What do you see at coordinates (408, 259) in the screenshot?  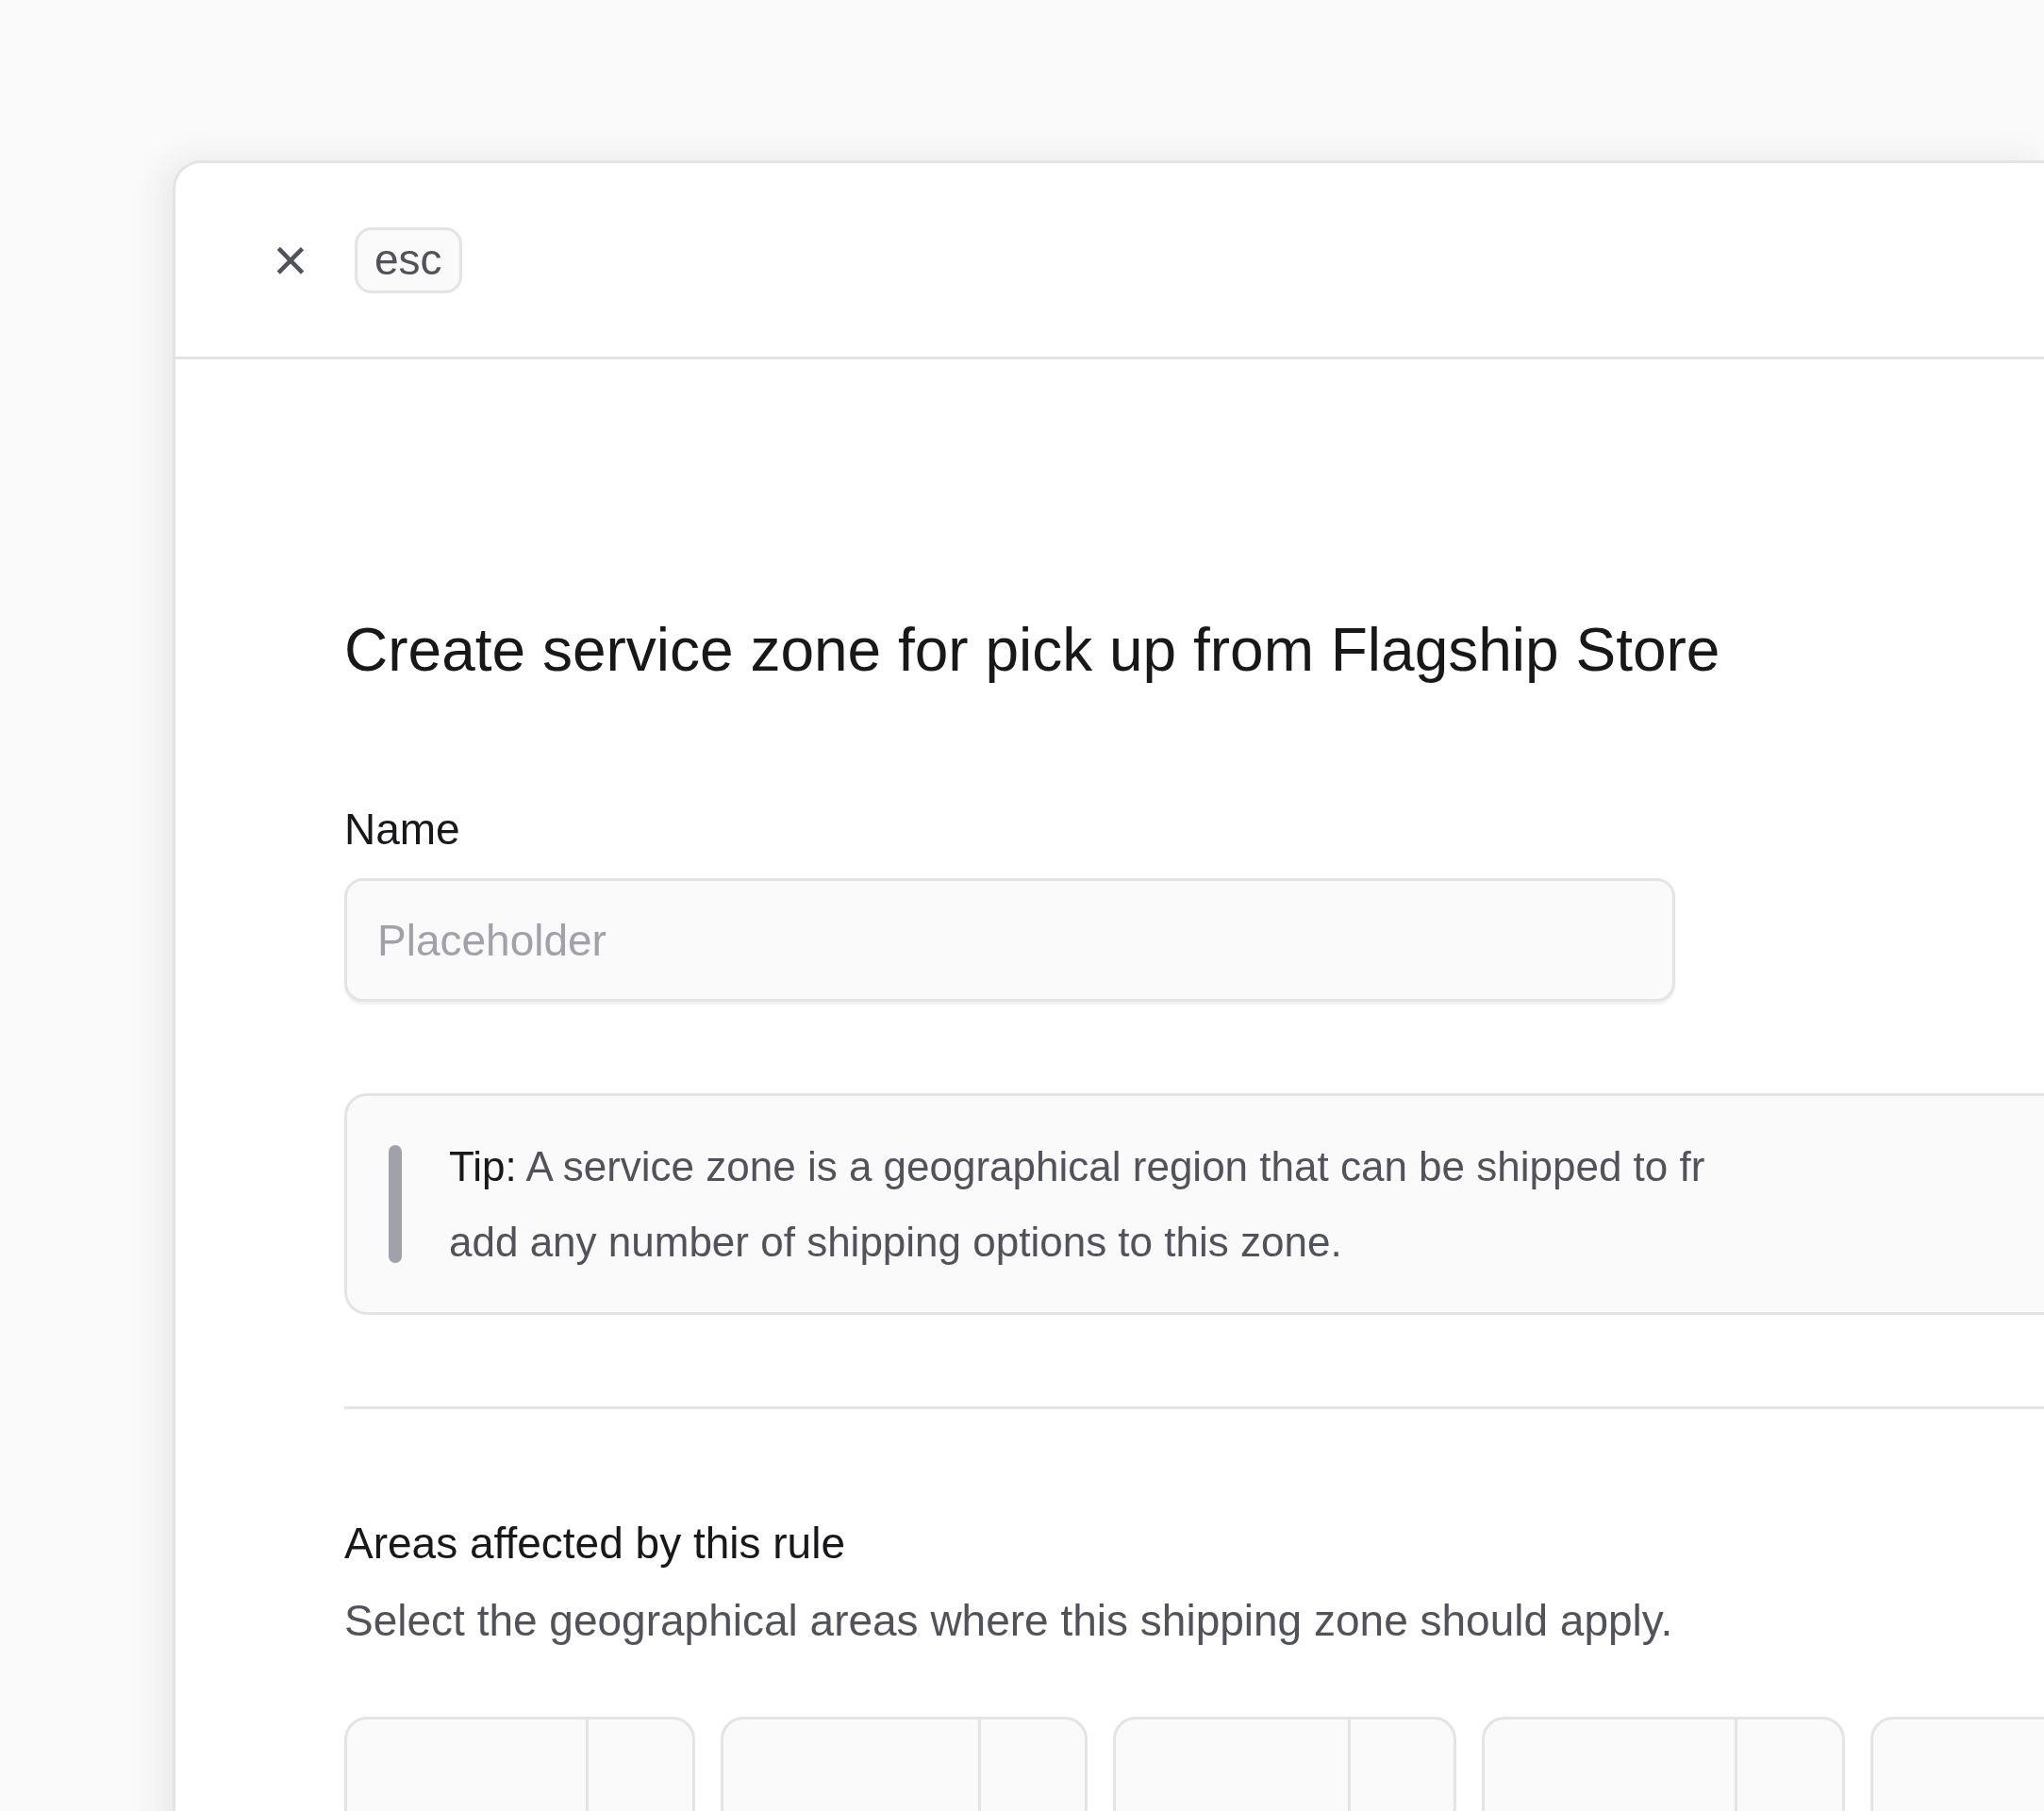 I see `esc-key-hint: esc` at bounding box center [408, 259].